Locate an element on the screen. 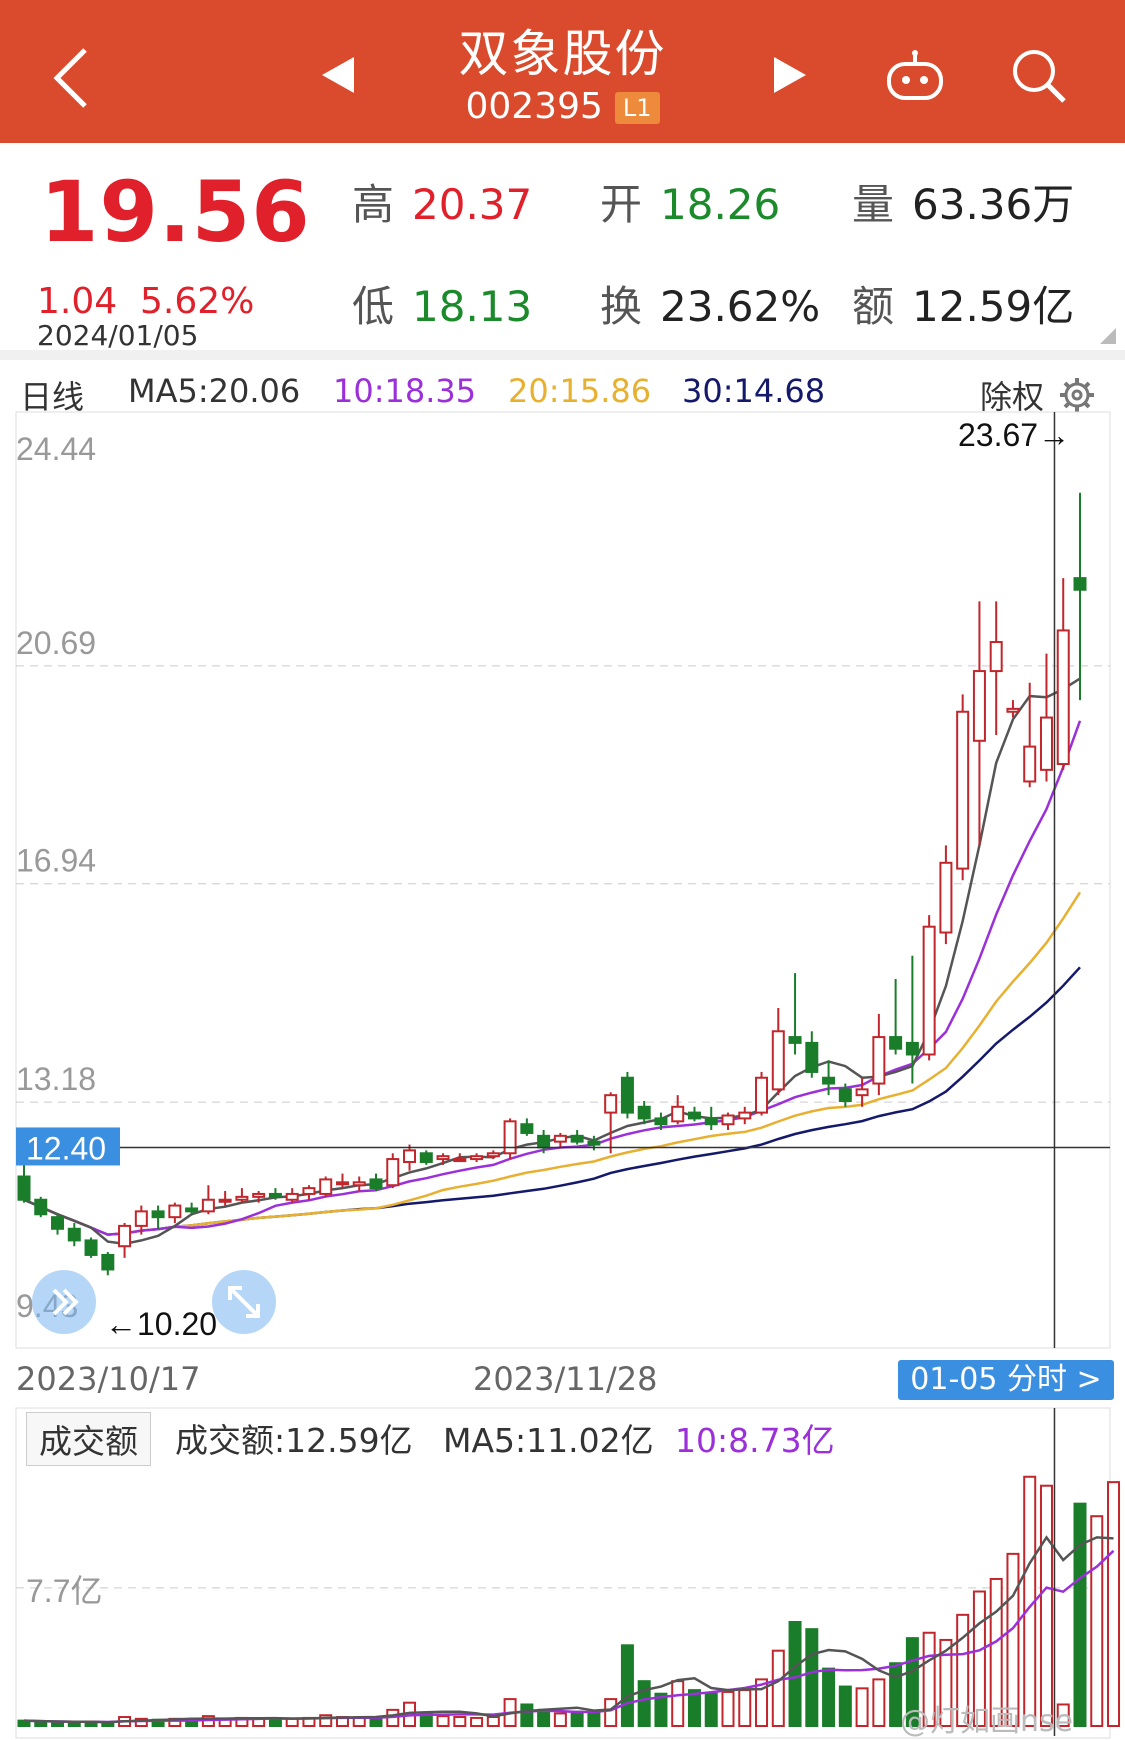 This screenshot has height=1740, width=1125. low-stat: 低 18.13 is located at coordinates (442, 306).